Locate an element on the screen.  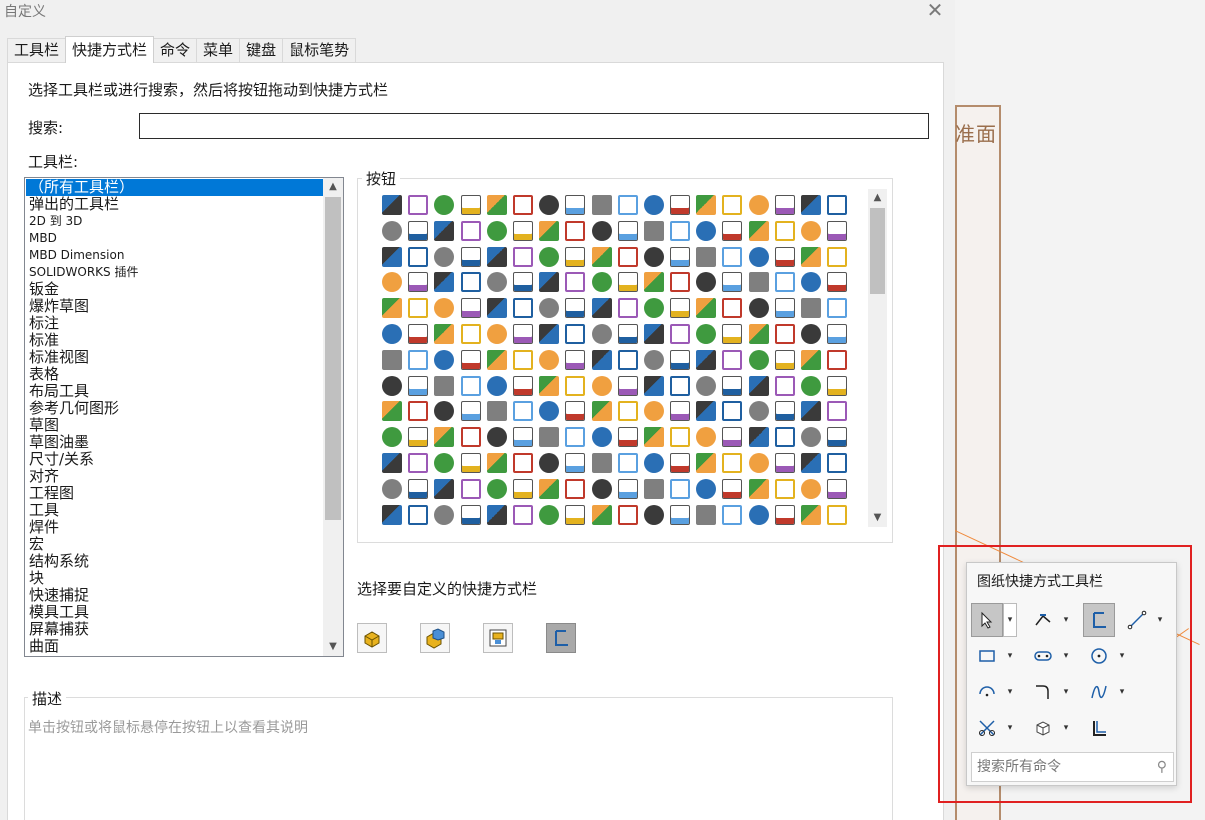
circle-button is located at coordinates (1099, 656).